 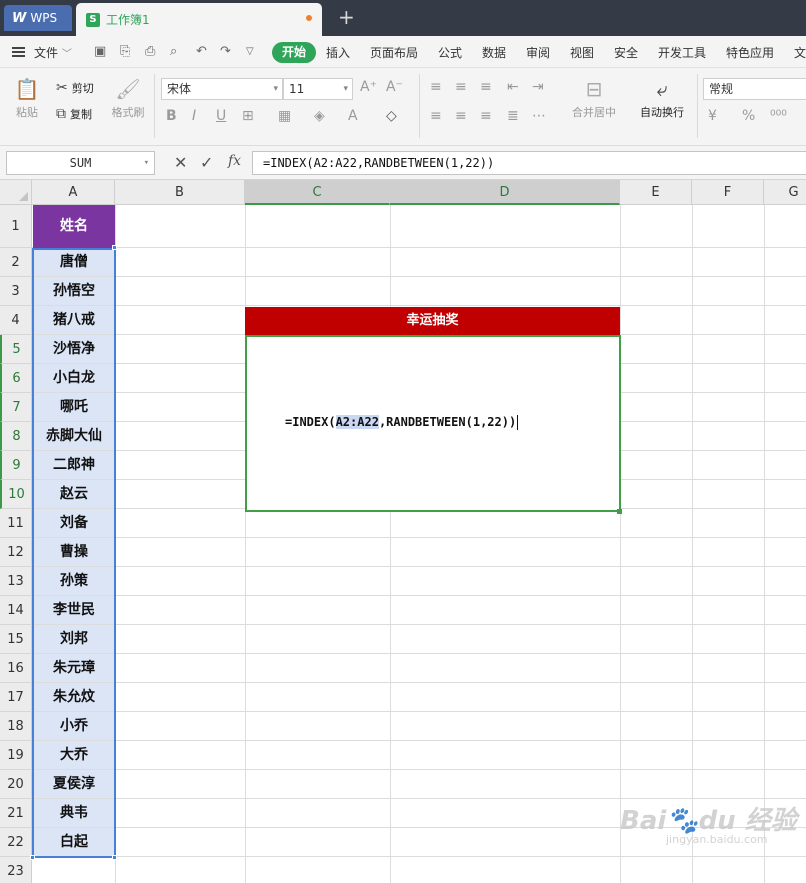 What do you see at coordinates (539, 116) in the screenshot?
I see `distribute-icon: ⋯` at bounding box center [539, 116].